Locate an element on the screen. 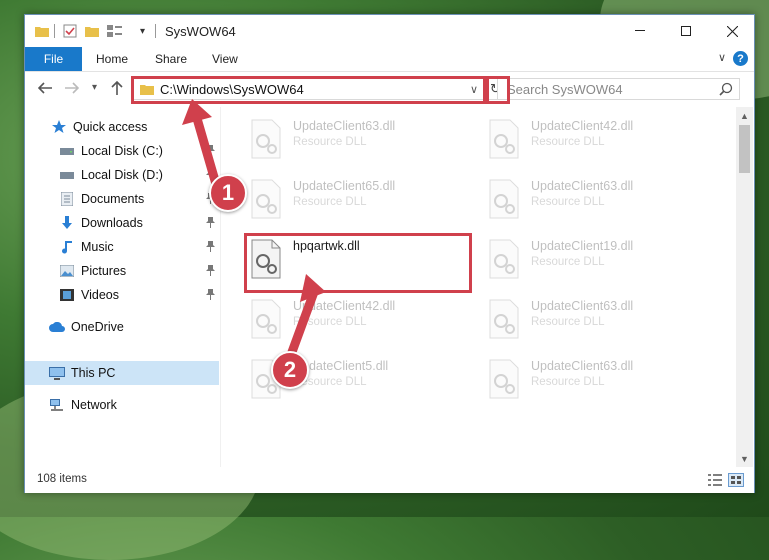 This screenshot has height=560, width=769. computer-icon is located at coordinates (57, 373).